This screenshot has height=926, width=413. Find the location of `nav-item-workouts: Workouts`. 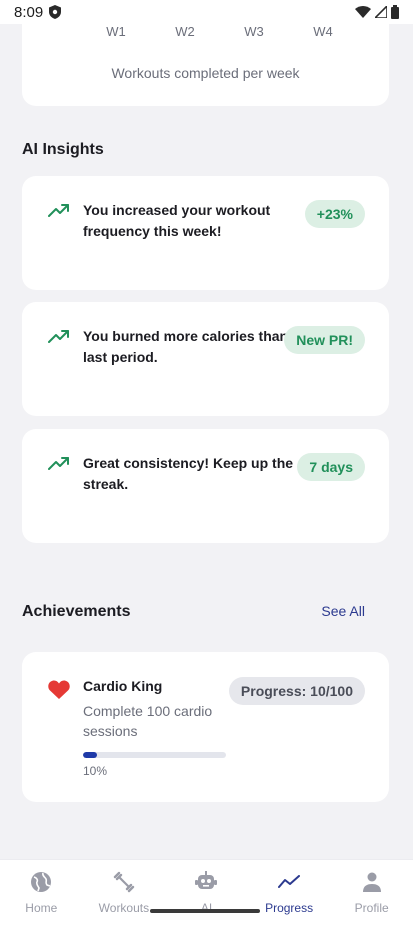

nav-item-workouts: Workouts is located at coordinates (124, 893).